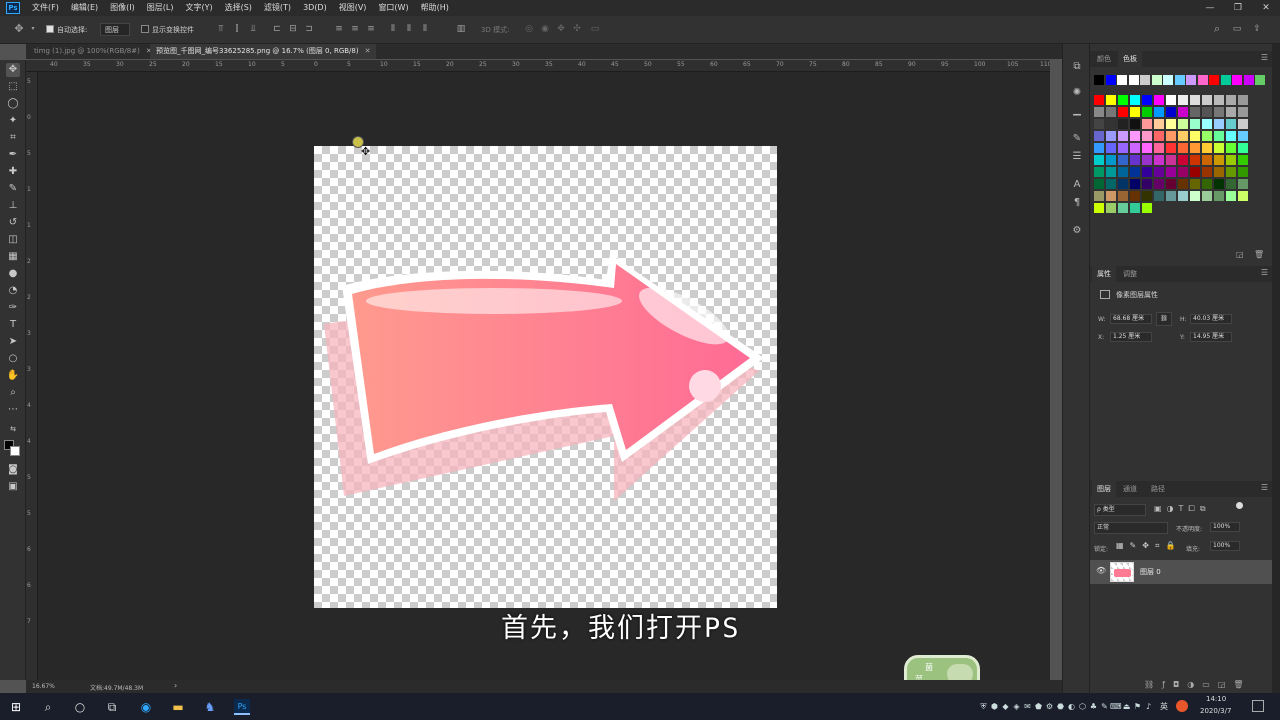 The image size is (1280, 720). What do you see at coordinates (1181, 572) in the screenshot?
I see `layer-row: 👁 图层 0` at bounding box center [1181, 572].